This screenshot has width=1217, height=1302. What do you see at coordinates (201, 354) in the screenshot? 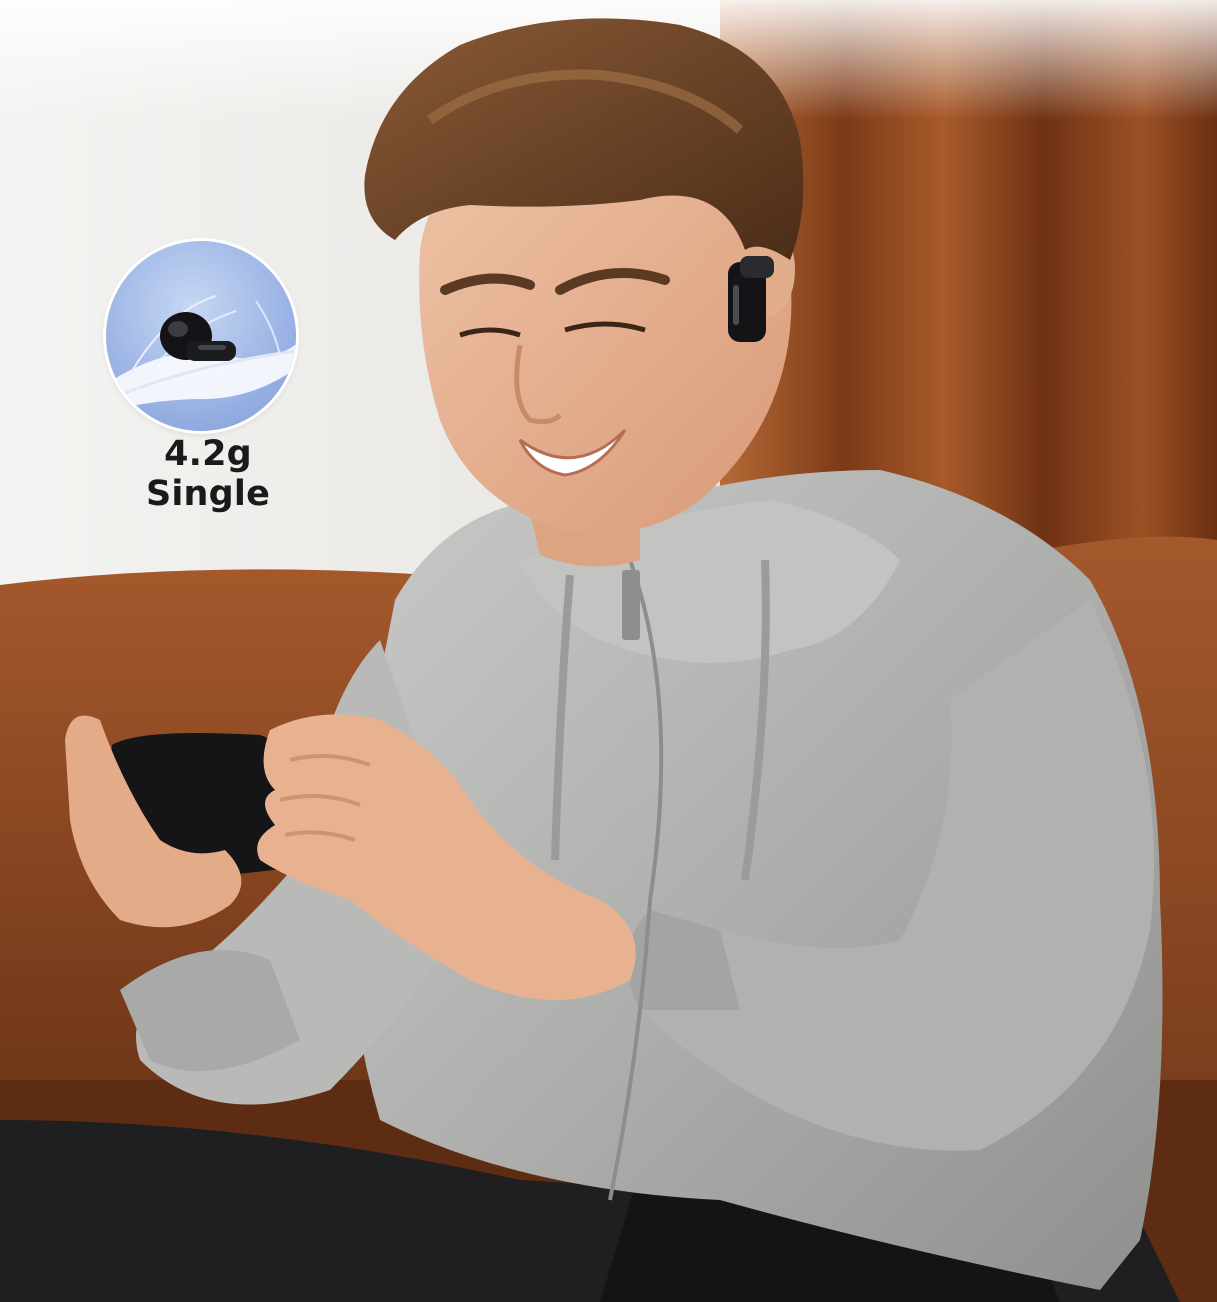
I see `earbud-on-feather-icon` at bounding box center [201, 354].